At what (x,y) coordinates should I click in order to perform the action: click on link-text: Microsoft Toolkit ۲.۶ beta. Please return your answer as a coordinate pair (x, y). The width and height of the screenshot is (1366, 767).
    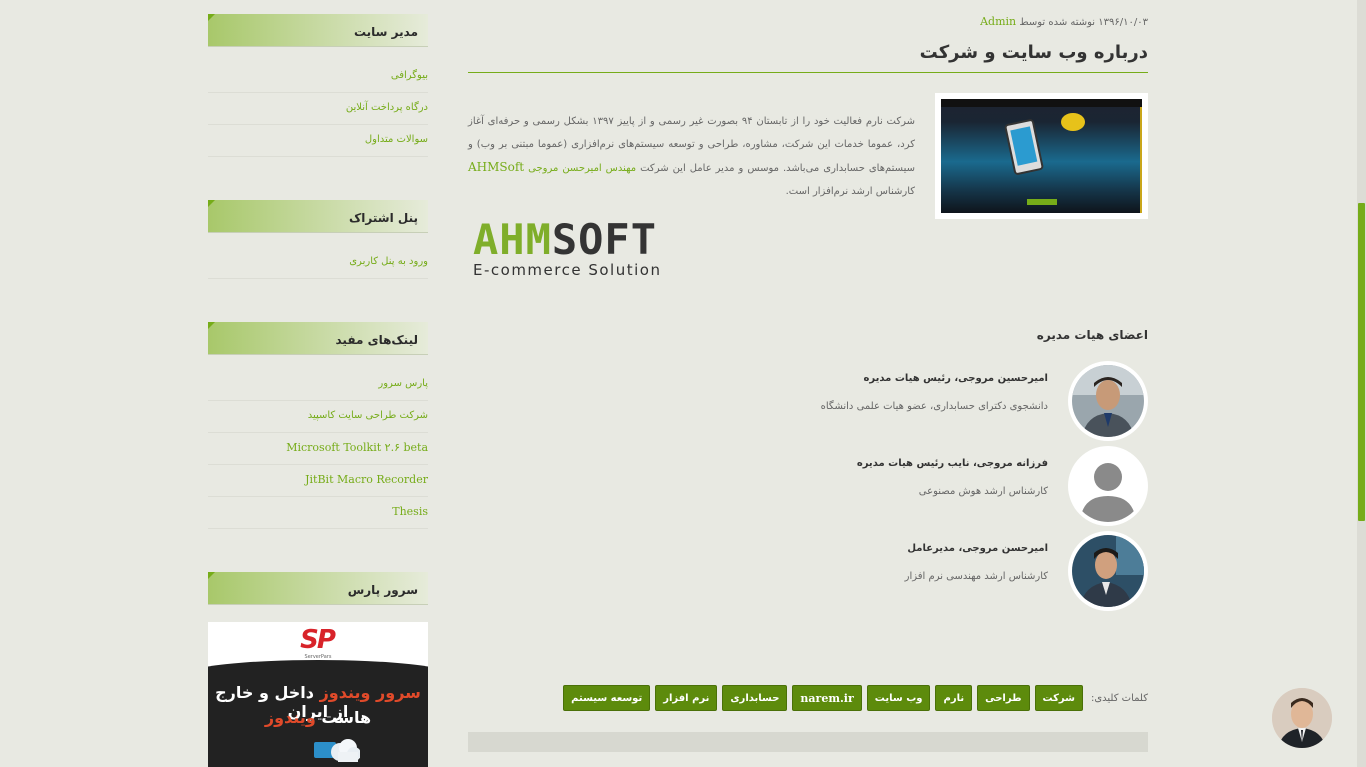
    Looking at the image, I should click on (357, 447).